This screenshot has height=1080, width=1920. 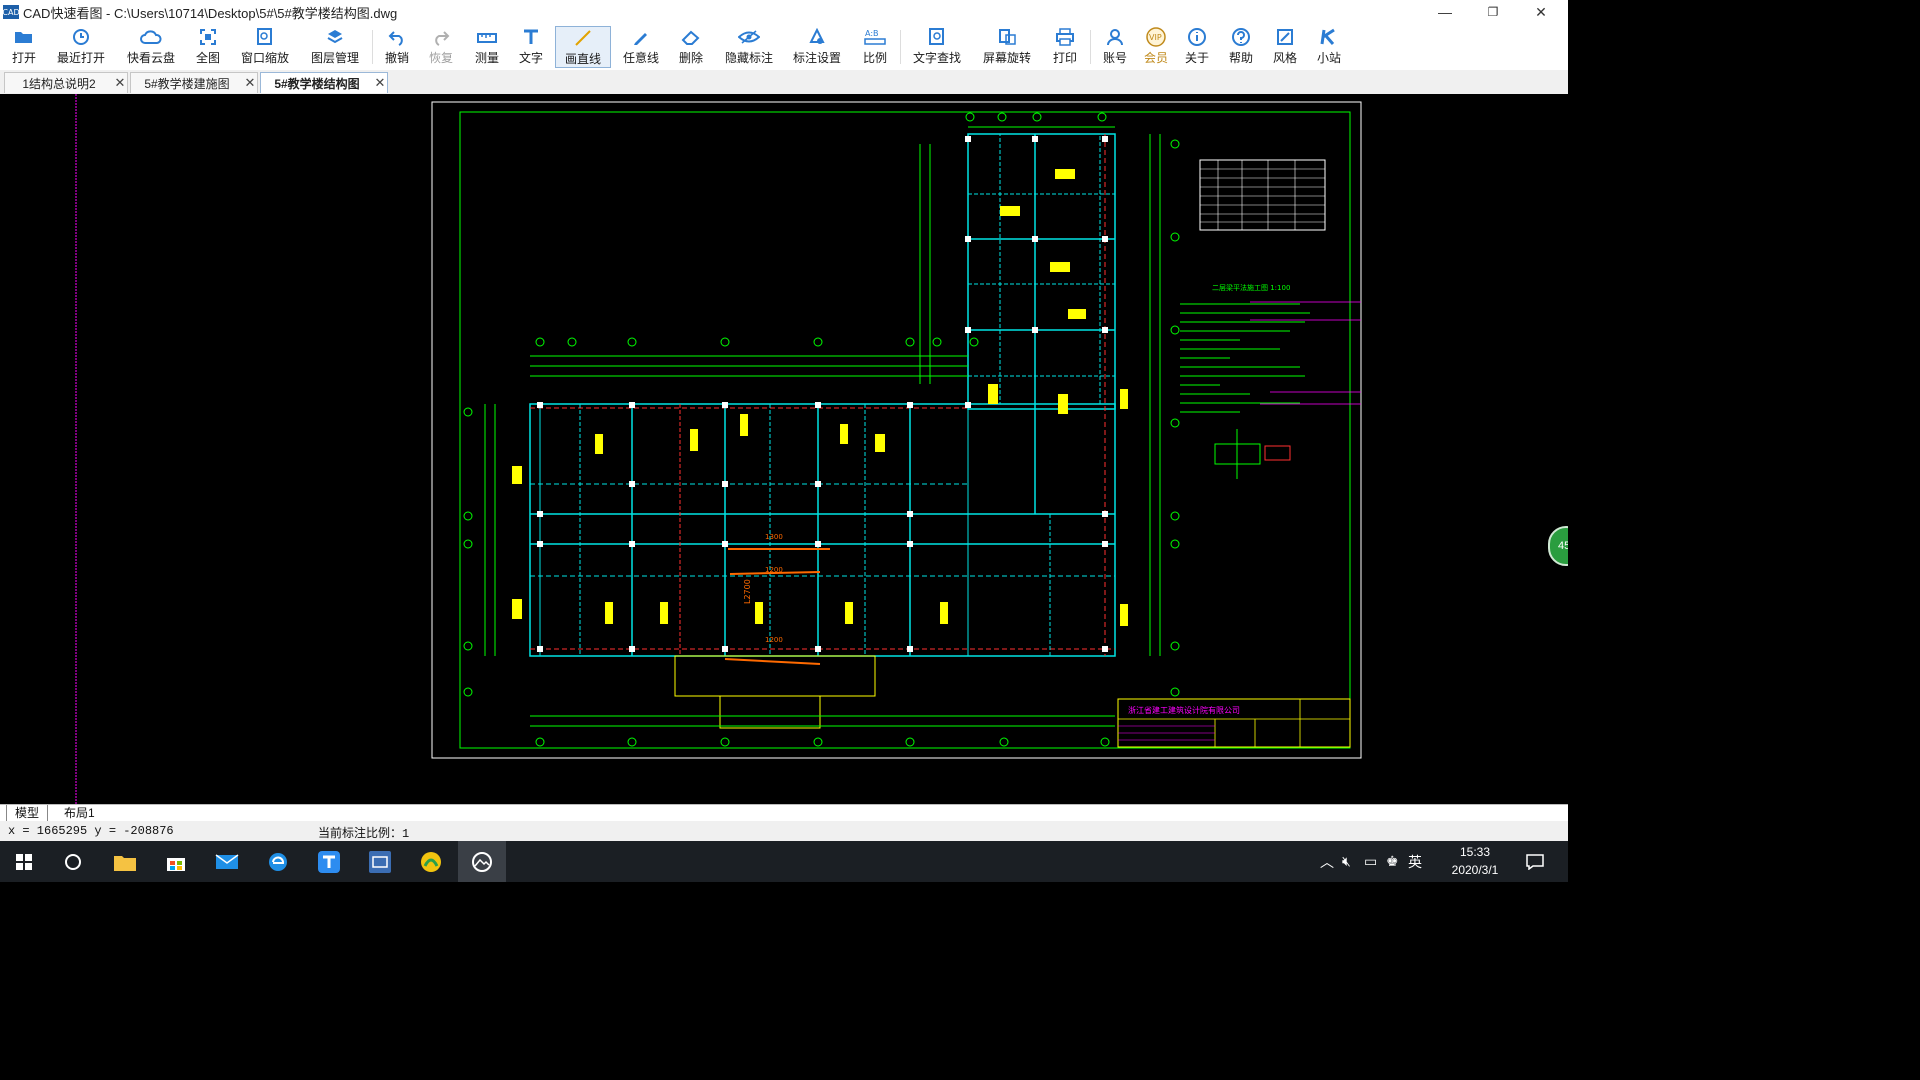 What do you see at coordinates (784, 861) in the screenshot?
I see `os-taskbar: ︿ 🔇︎ ▭ ♚ 英 15:33 2020/3/1` at bounding box center [784, 861].